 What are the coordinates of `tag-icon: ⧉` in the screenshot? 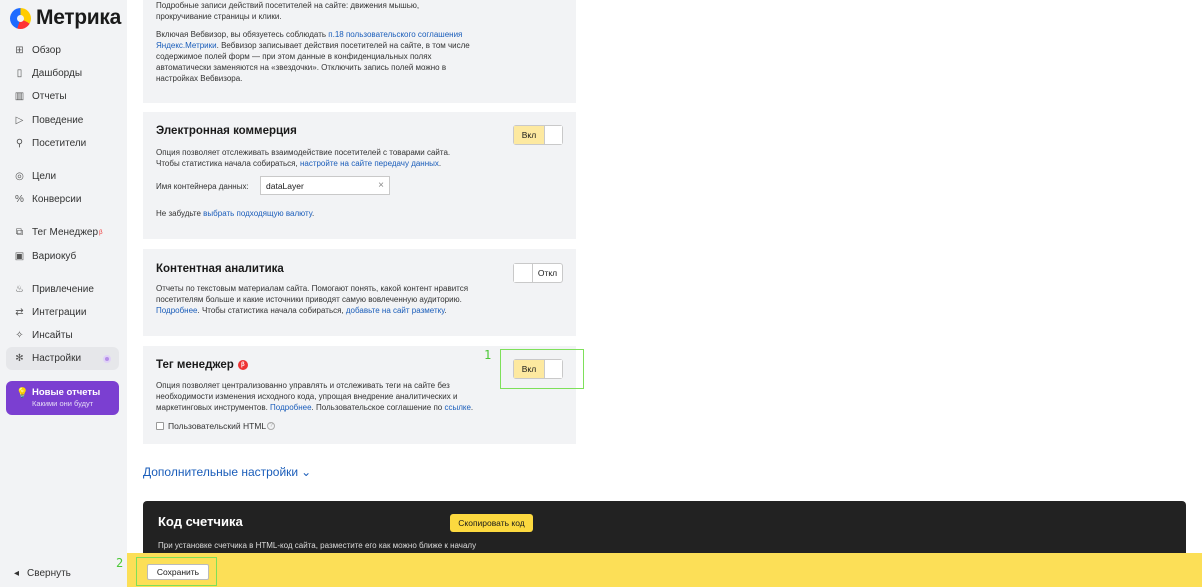 It's located at (19, 233).